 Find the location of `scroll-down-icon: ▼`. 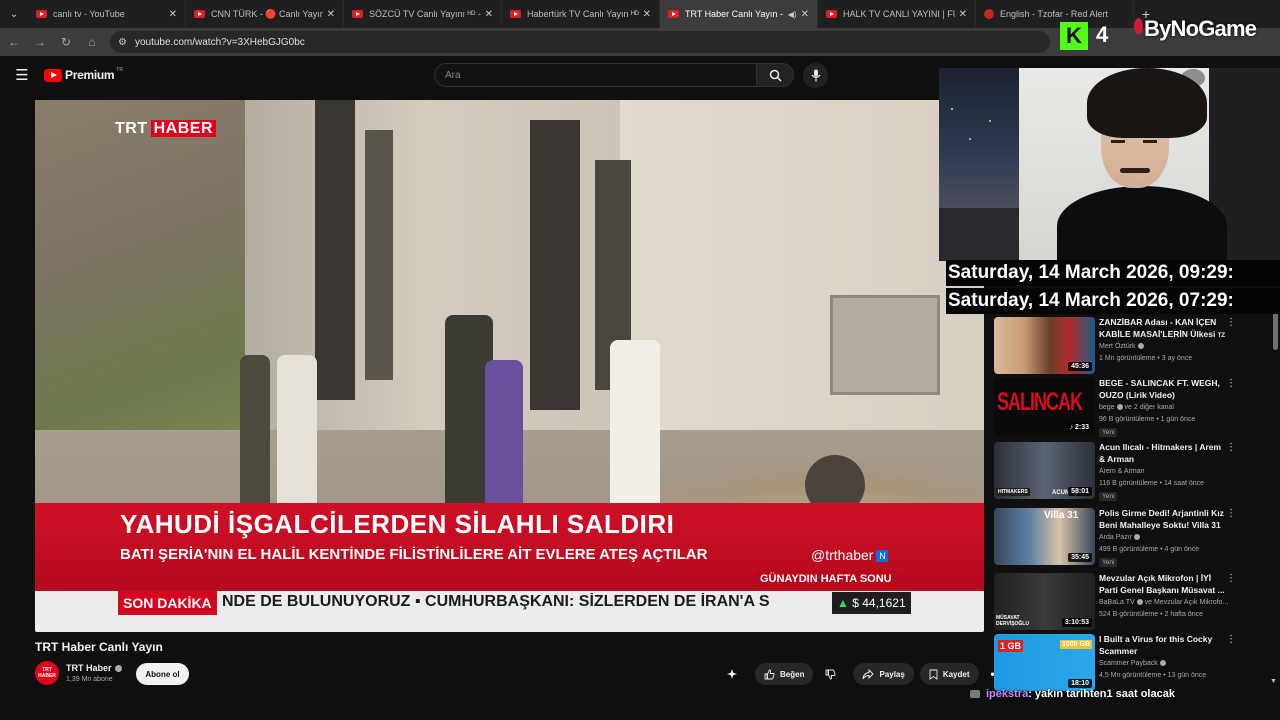

scroll-down-icon: ▼ is located at coordinates (1273, 681).